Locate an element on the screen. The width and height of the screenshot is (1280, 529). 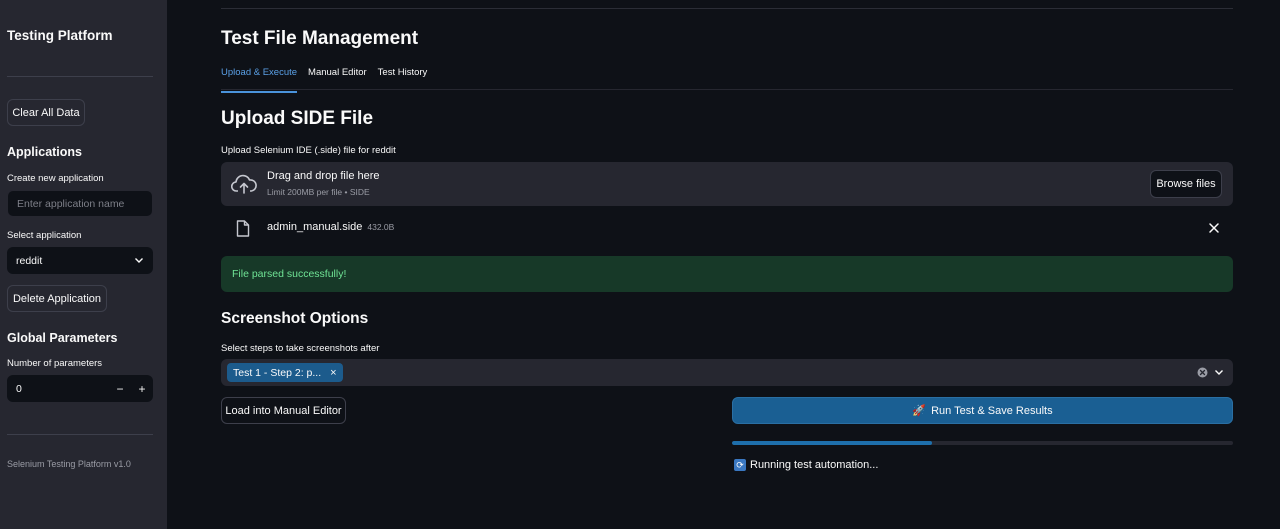
remove-file-icon is located at coordinates (1214, 228).